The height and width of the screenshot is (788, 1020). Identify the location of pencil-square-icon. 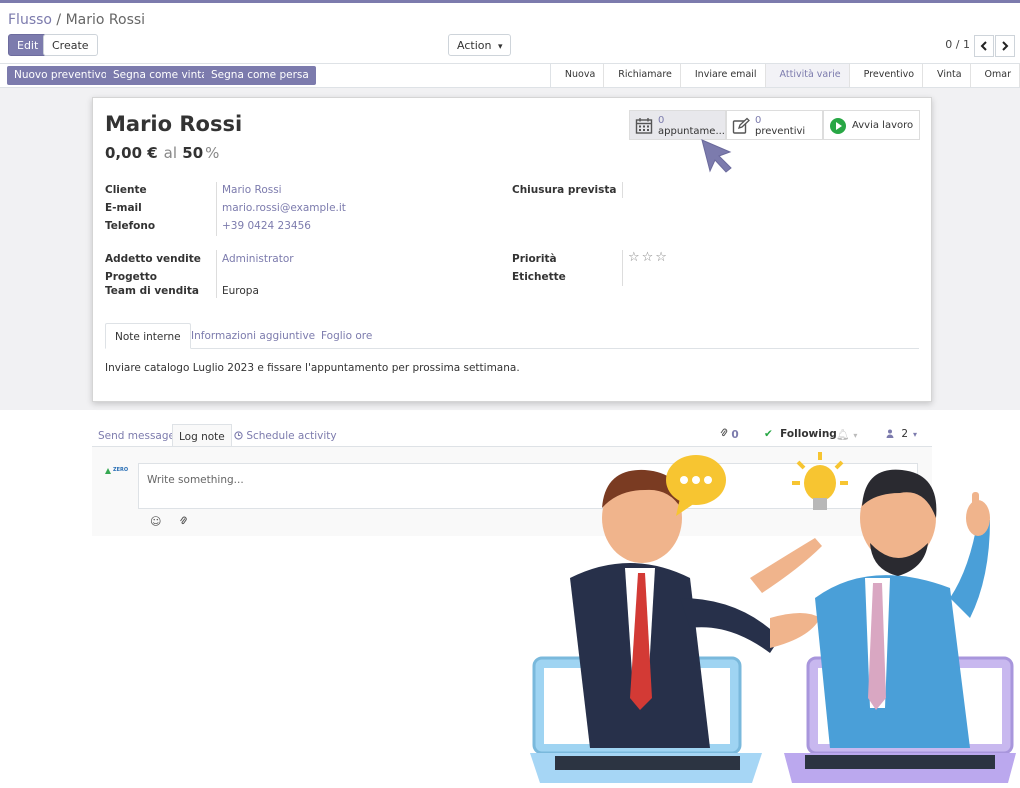
(741, 125).